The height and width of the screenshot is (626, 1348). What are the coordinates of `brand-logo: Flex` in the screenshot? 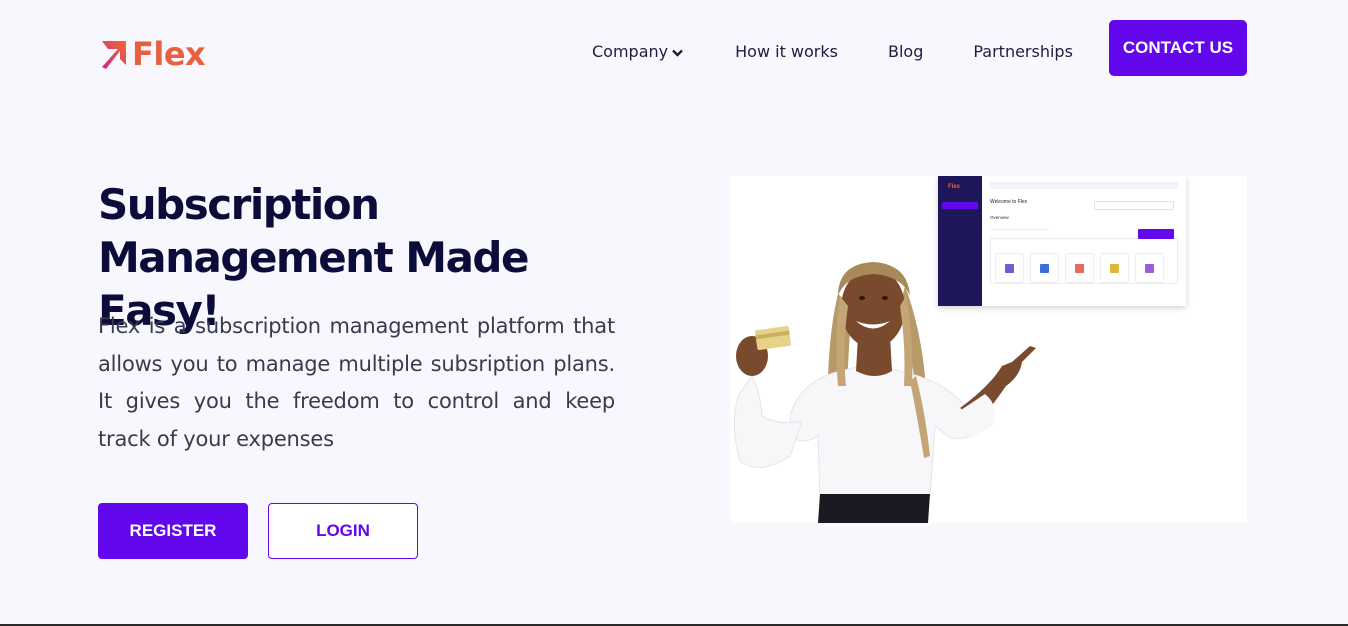 It's located at (152, 54).